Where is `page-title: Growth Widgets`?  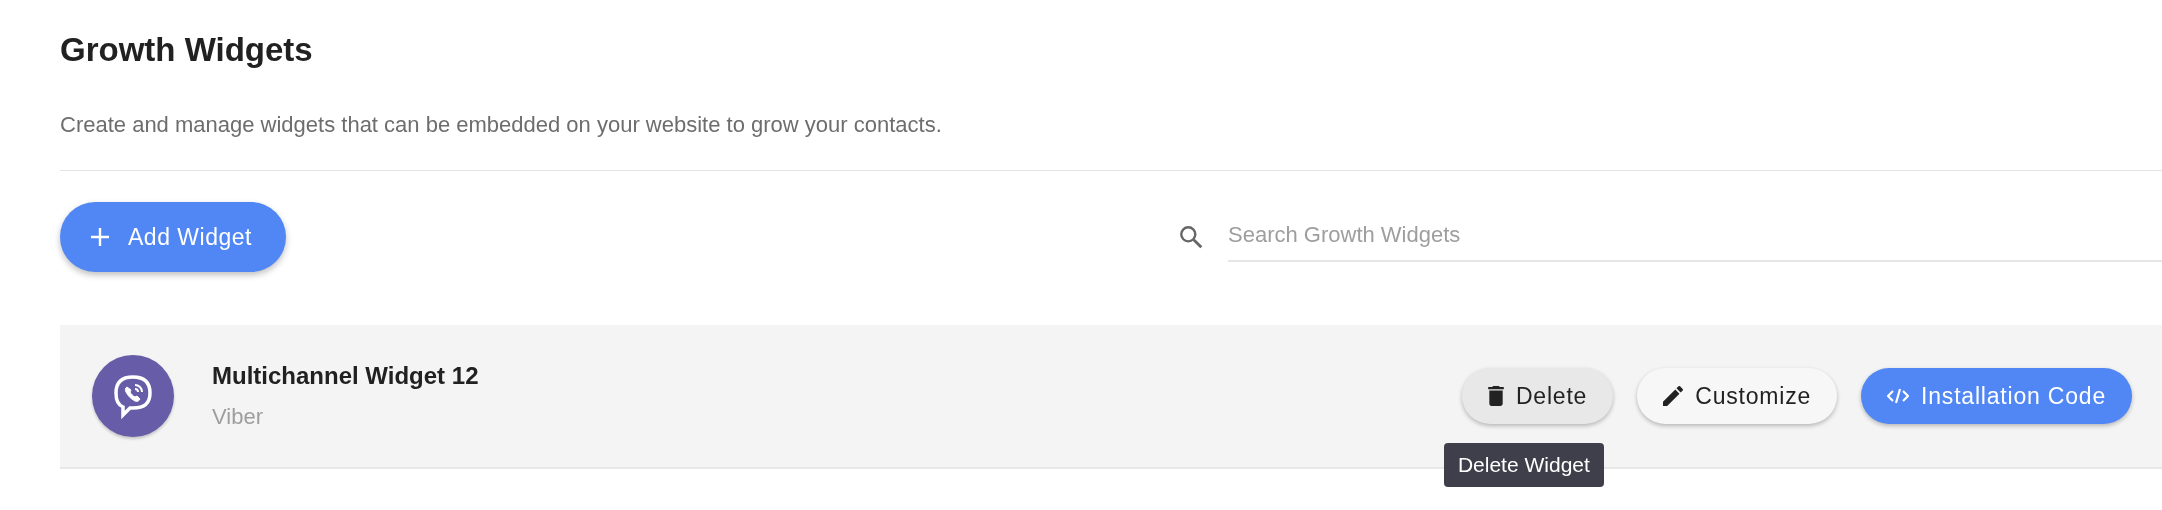
page-title: Growth Widgets is located at coordinates (187, 50).